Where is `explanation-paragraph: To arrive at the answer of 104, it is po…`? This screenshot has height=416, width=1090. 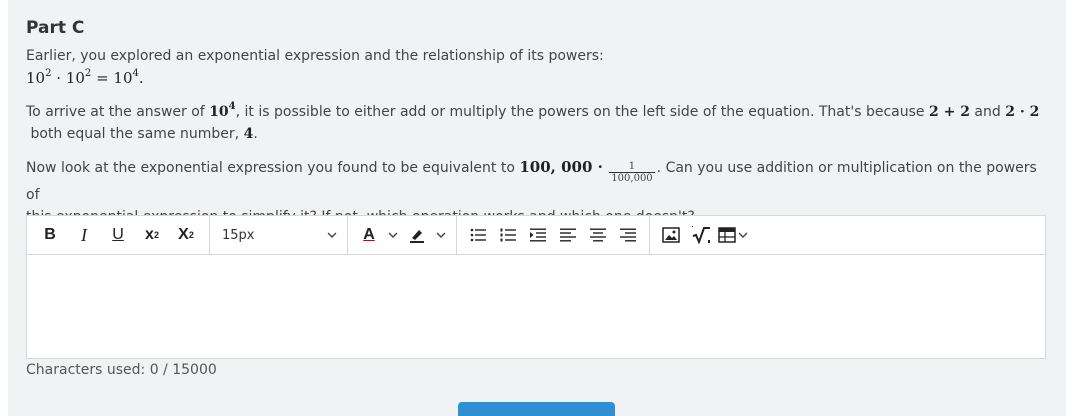
explanation-paragraph: To arrive at the answer of 104, it is po… is located at coordinates (533, 122).